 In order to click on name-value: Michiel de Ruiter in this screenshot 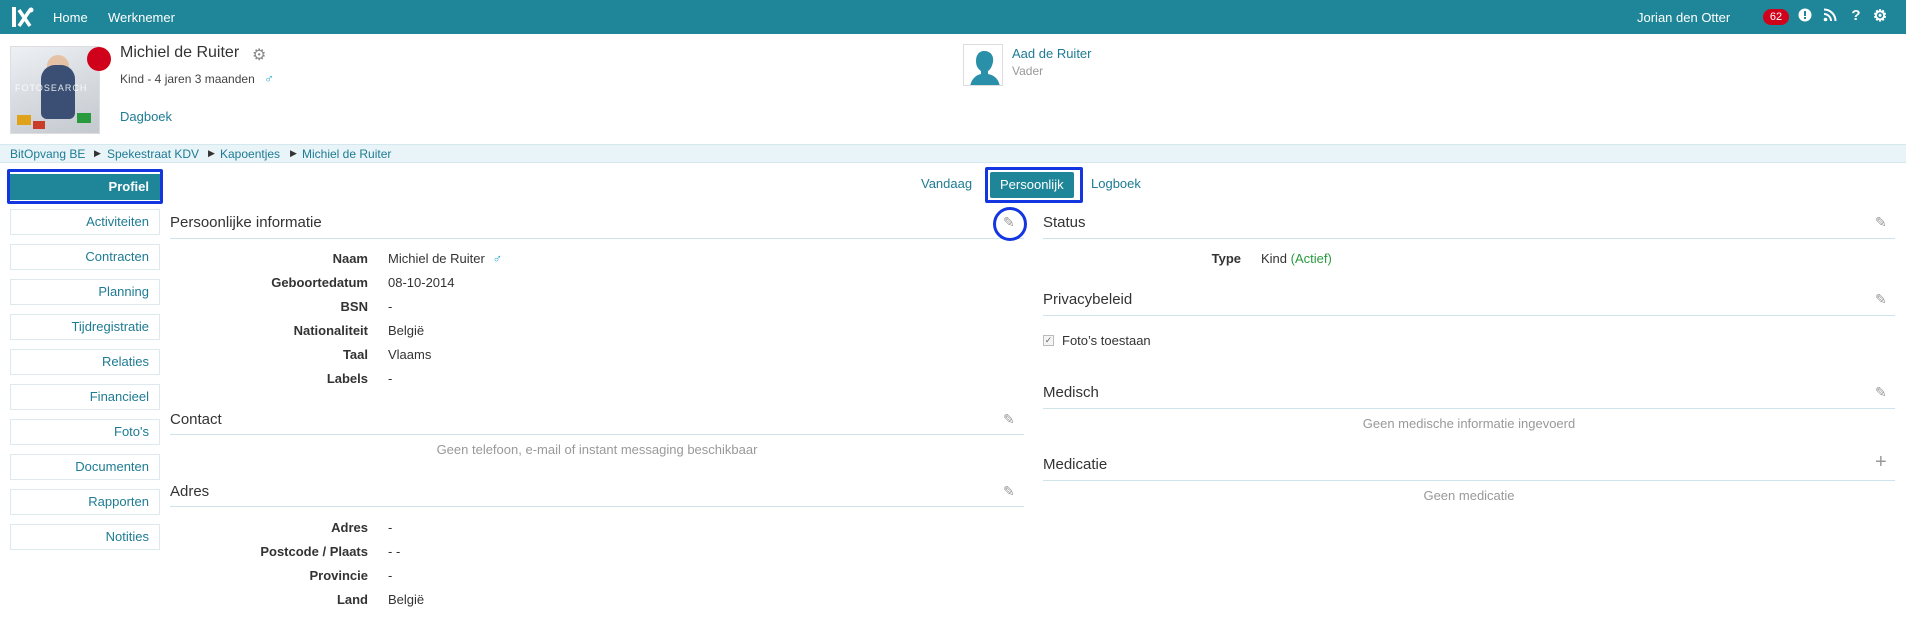, I will do `click(436, 258)`.